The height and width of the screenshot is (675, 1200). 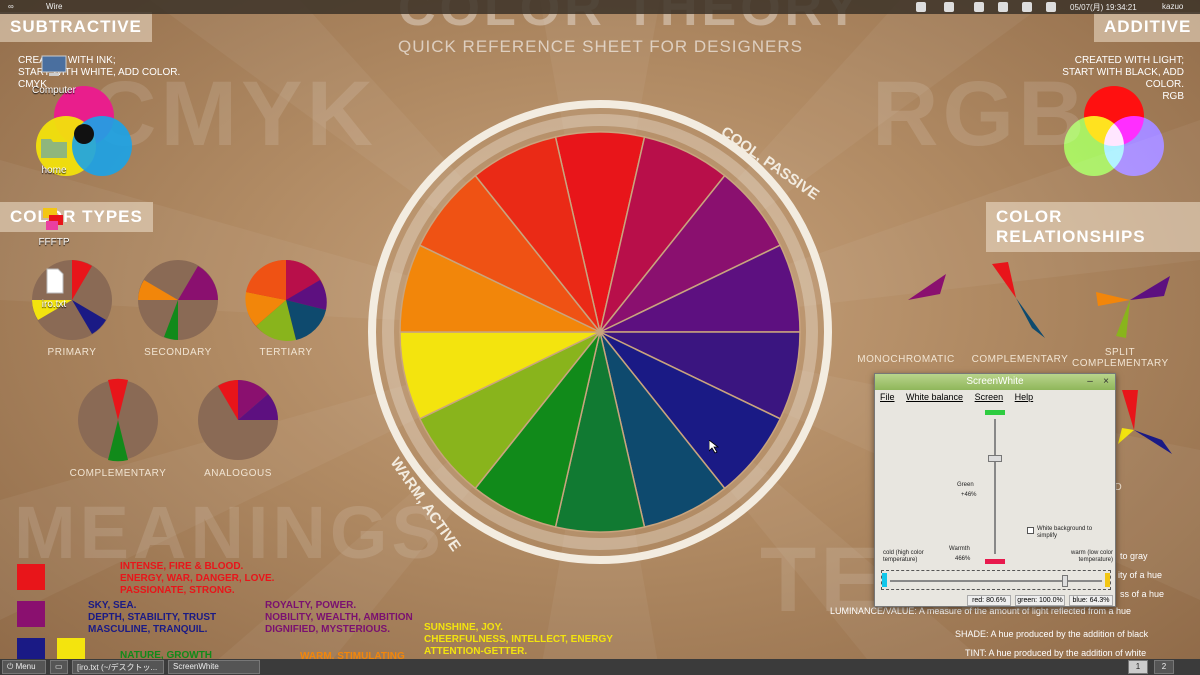 What do you see at coordinates (1164, 667) in the screenshot?
I see `workspace-2: 2` at bounding box center [1164, 667].